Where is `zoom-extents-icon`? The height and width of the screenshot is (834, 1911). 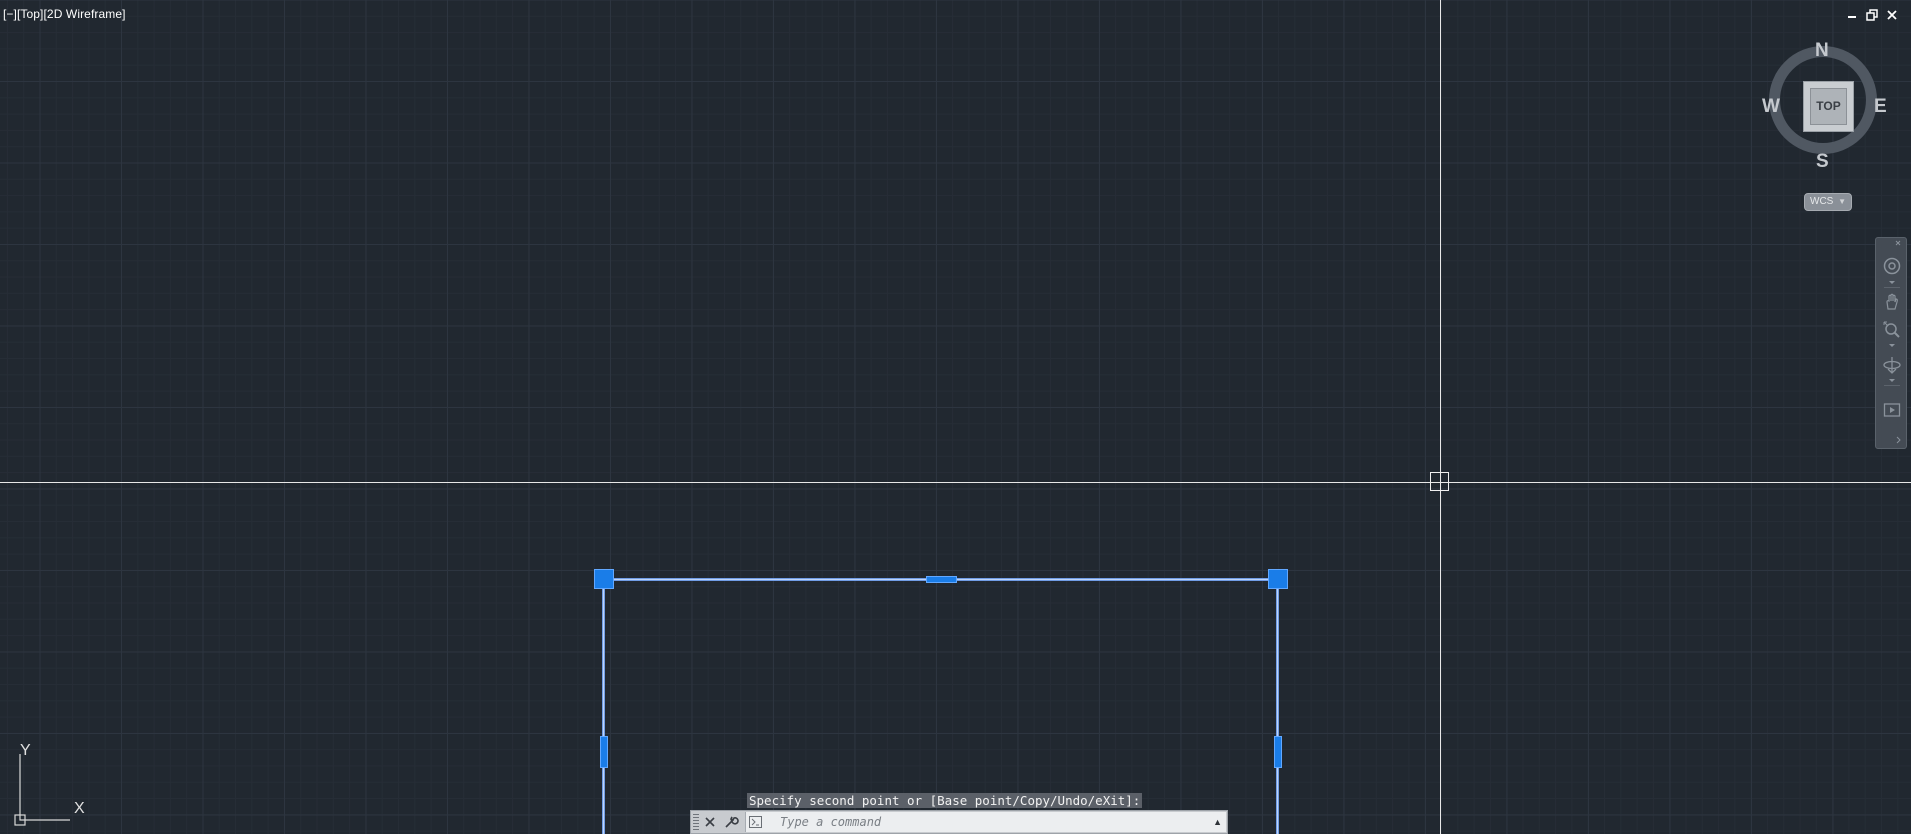
zoom-extents-icon is located at coordinates (1892, 330).